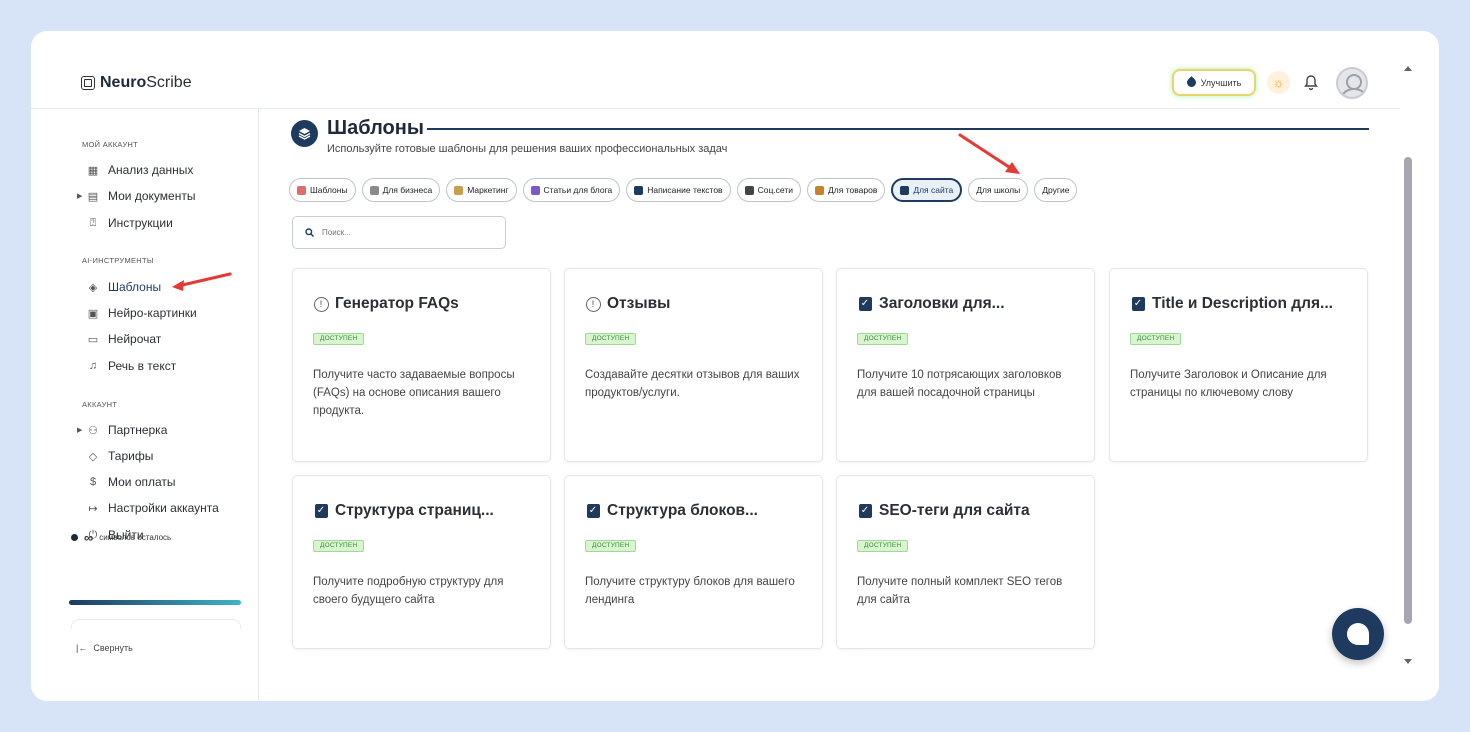 The width and height of the screenshot is (1470, 732). I want to click on credits-progress-fill, so click(155, 602).